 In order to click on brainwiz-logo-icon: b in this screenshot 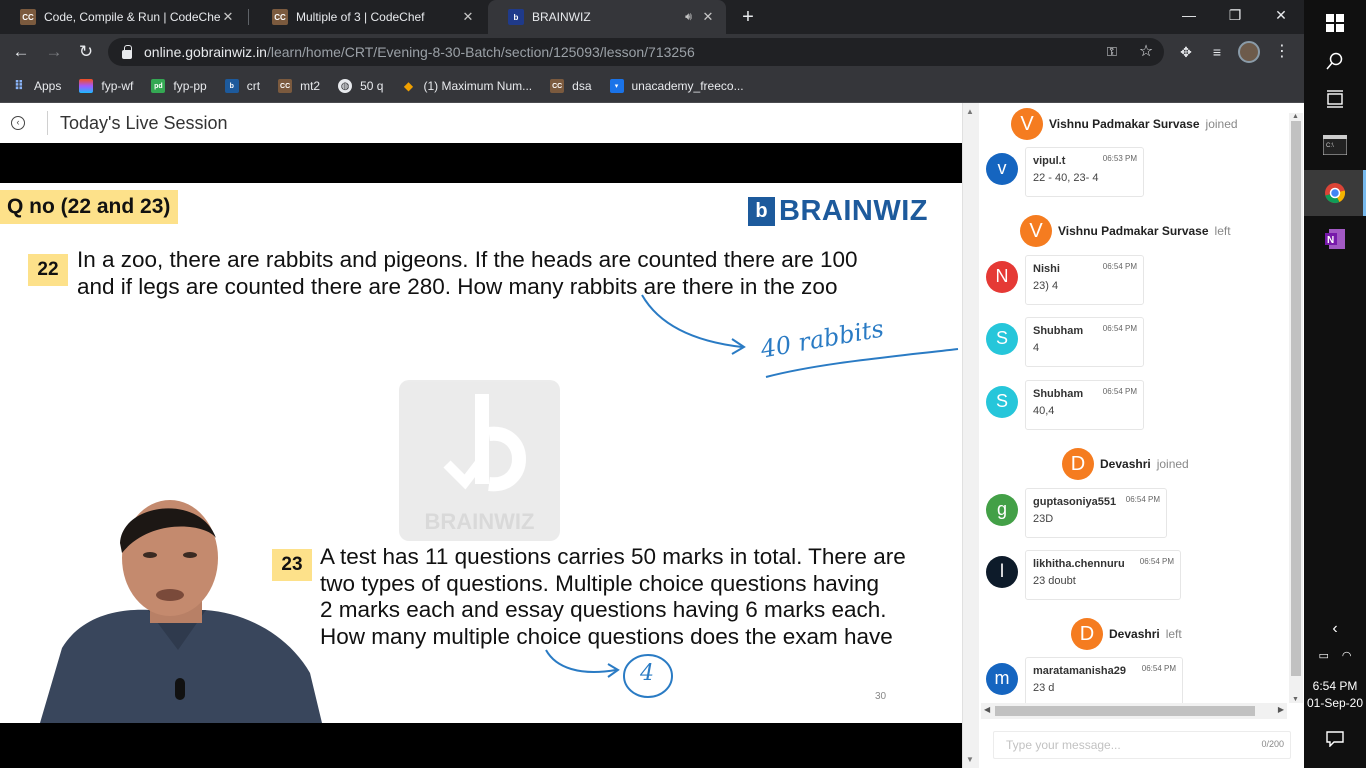, I will do `click(761, 211)`.